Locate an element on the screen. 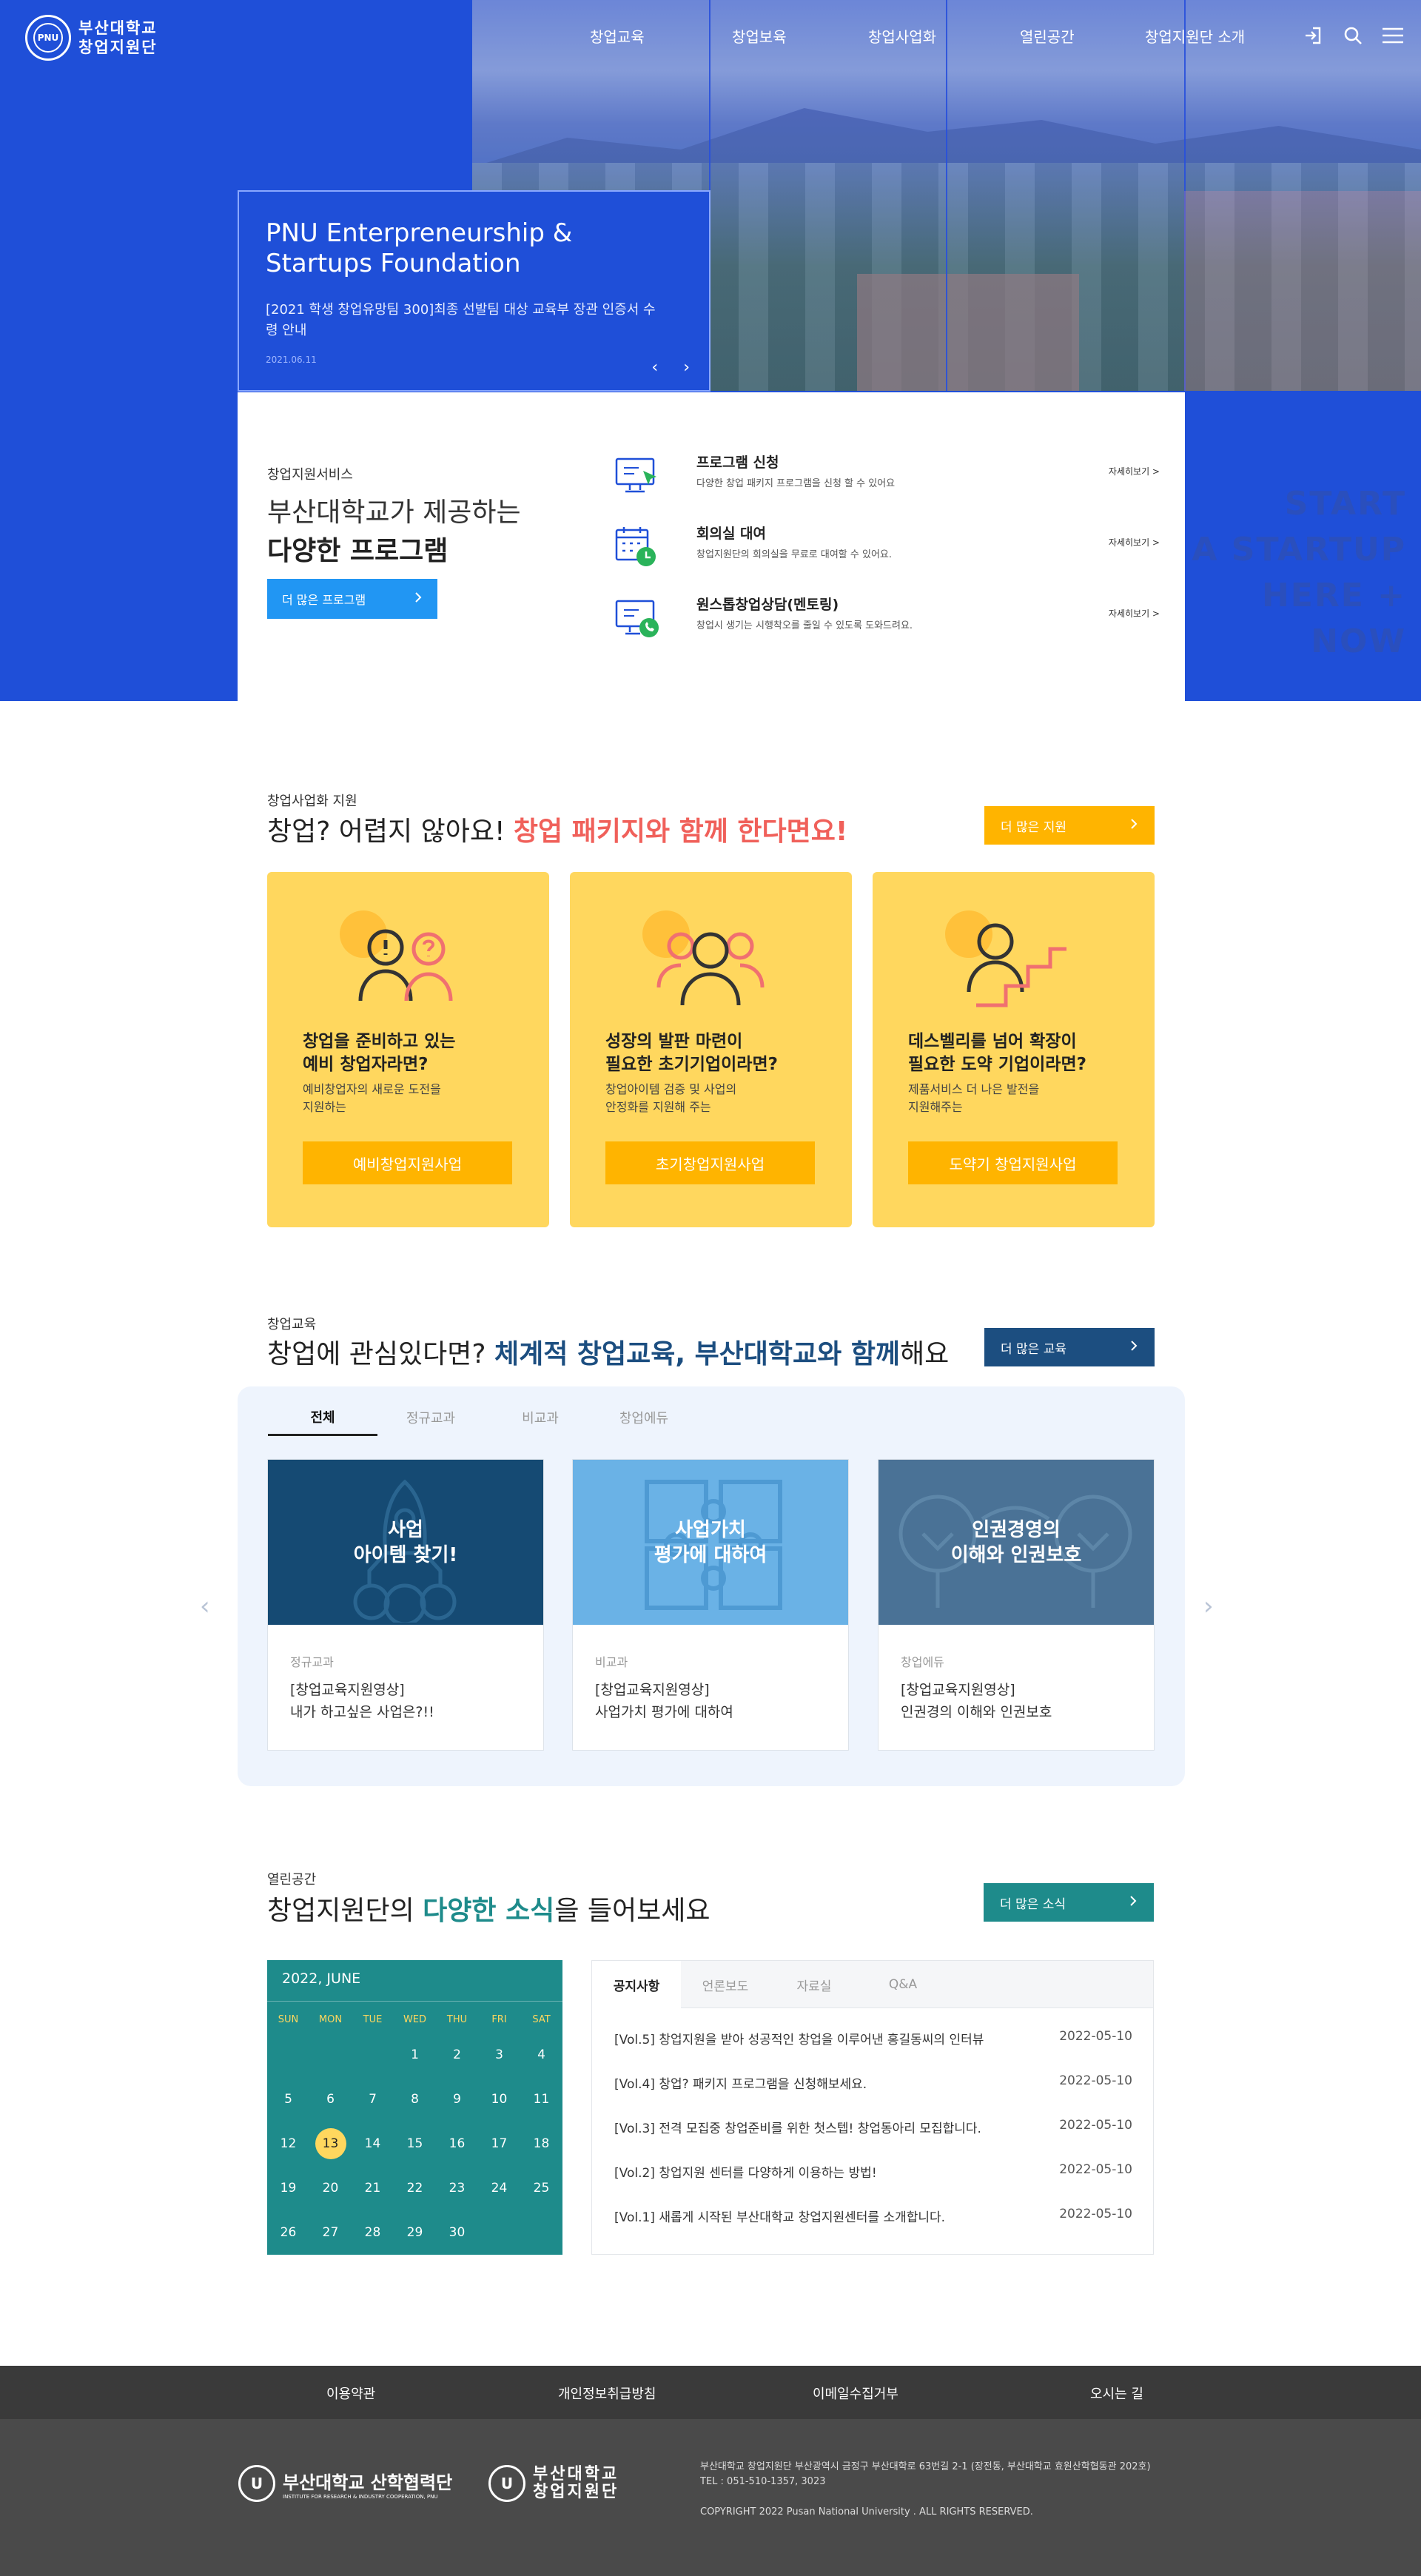  course-title: [창업교육지원영상] 인권경의 이해와 인권보호 is located at coordinates (976, 1701).